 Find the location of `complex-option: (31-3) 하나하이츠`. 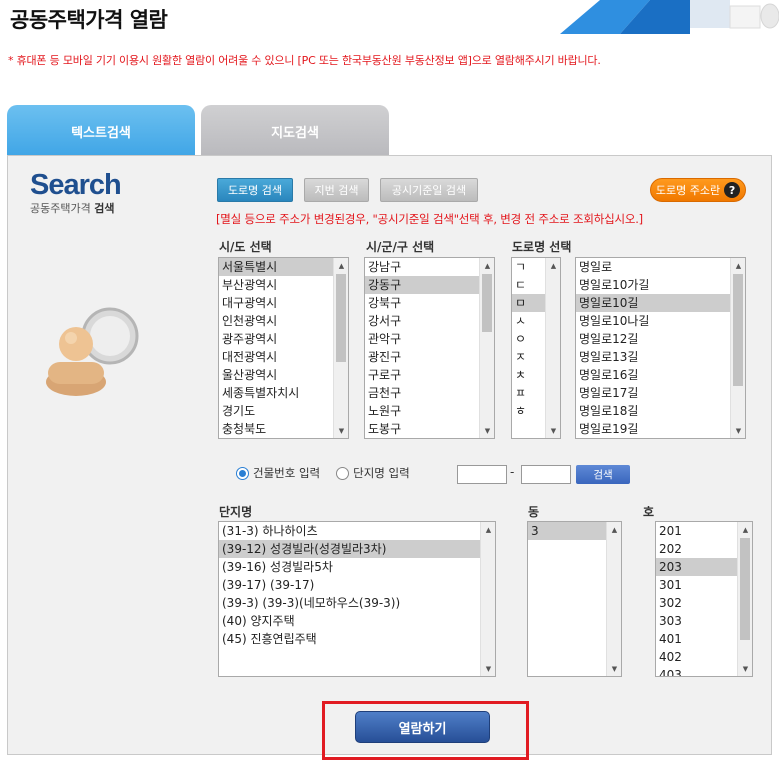

complex-option: (31-3) 하나하이츠 is located at coordinates (349, 531).